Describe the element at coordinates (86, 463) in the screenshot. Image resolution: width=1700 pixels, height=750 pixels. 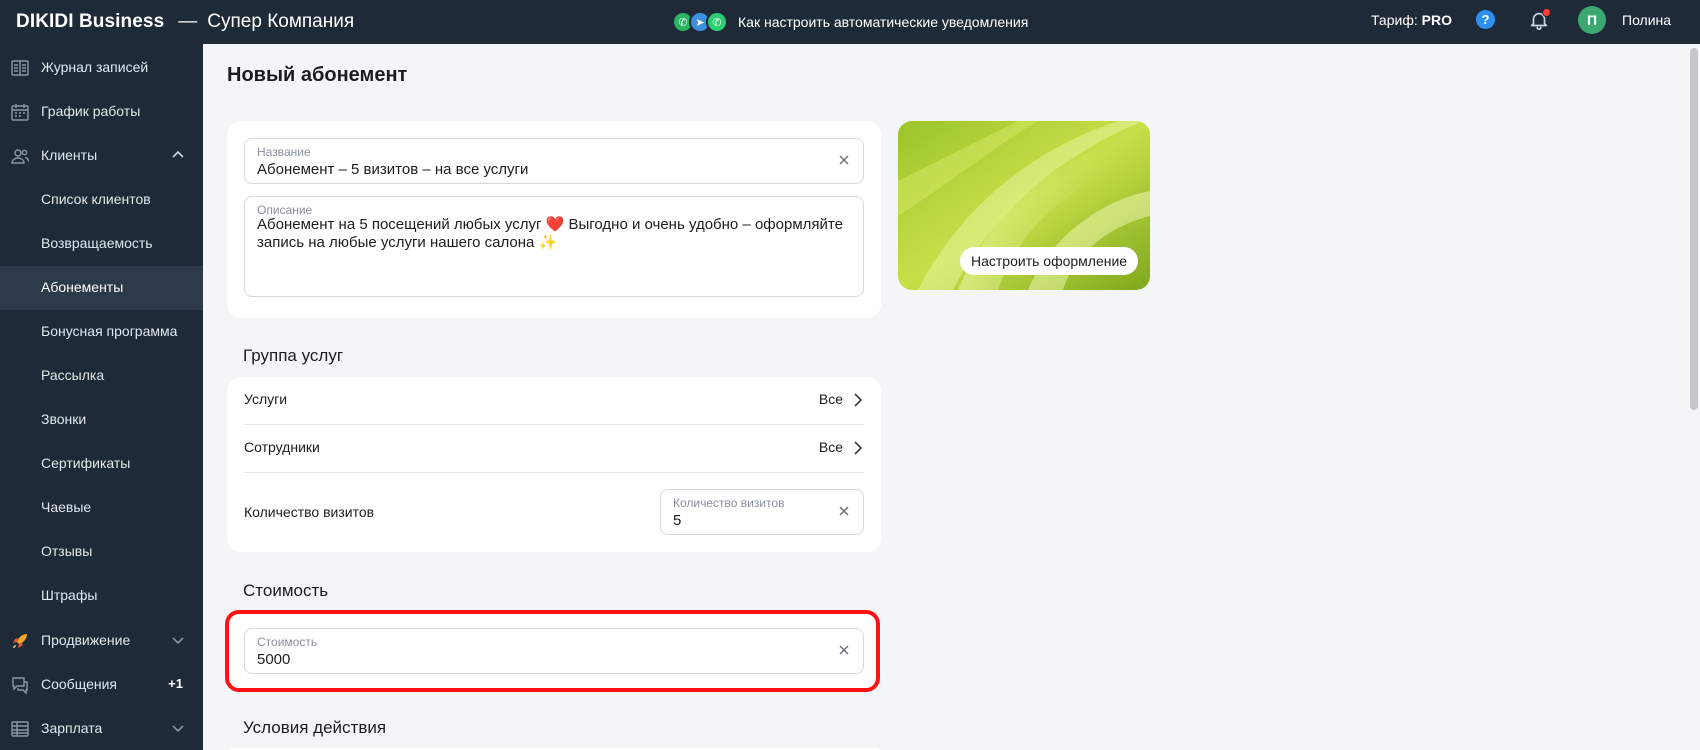
I see `sidebar-item-label: Сертификаты` at that location.